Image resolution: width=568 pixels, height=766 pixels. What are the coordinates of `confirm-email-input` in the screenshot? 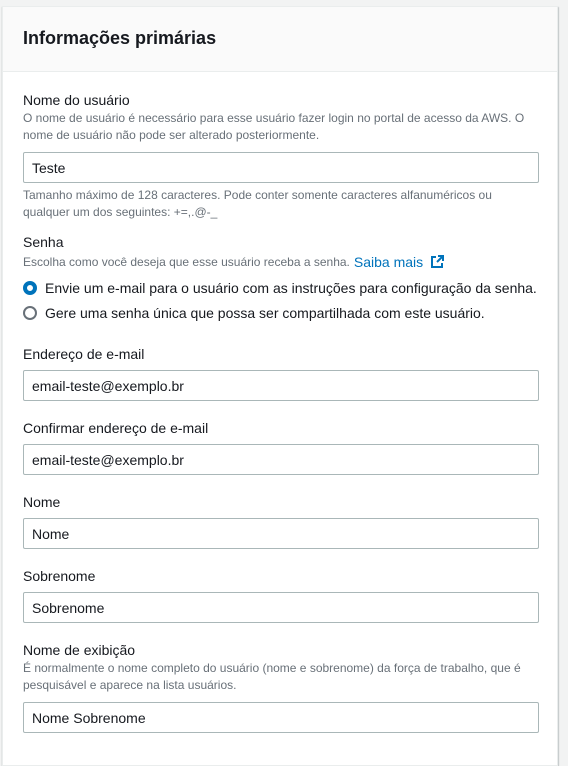 It's located at (281, 459).